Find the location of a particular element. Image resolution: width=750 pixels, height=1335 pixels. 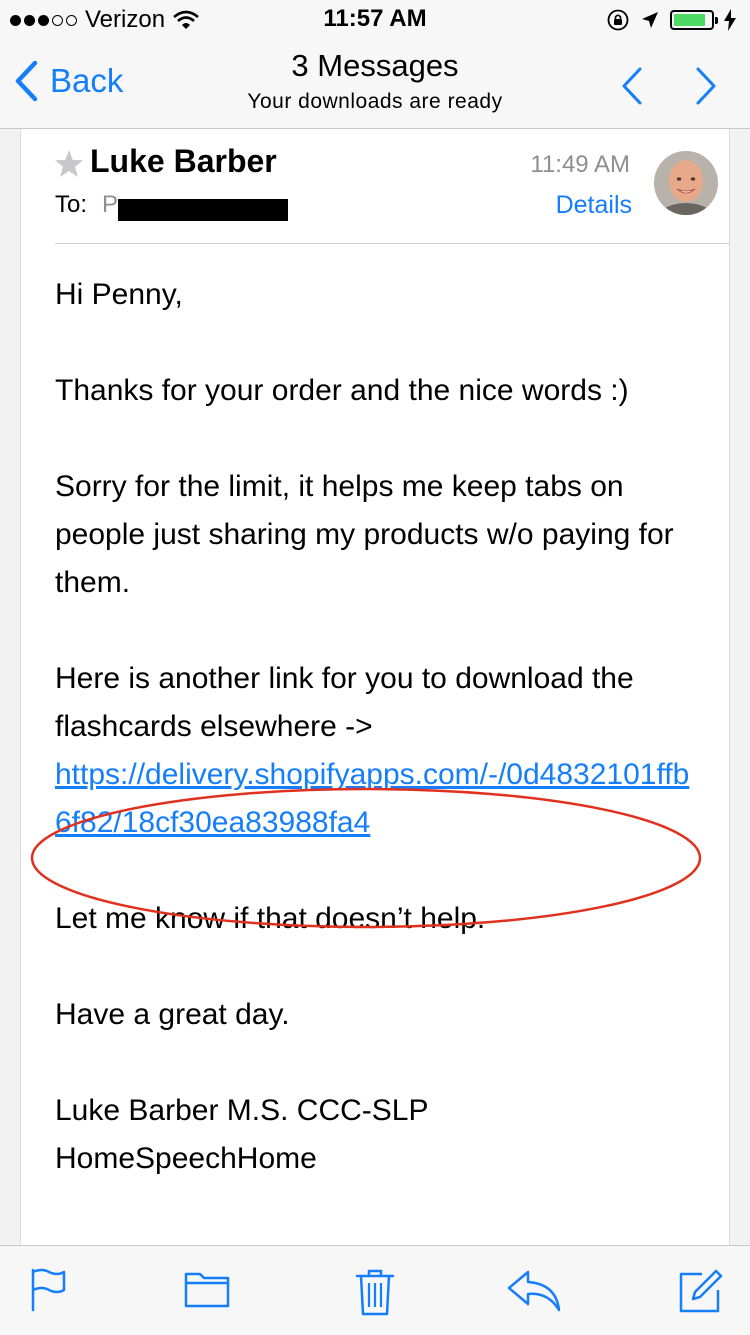

next-message-button is located at coordinates (706, 88).